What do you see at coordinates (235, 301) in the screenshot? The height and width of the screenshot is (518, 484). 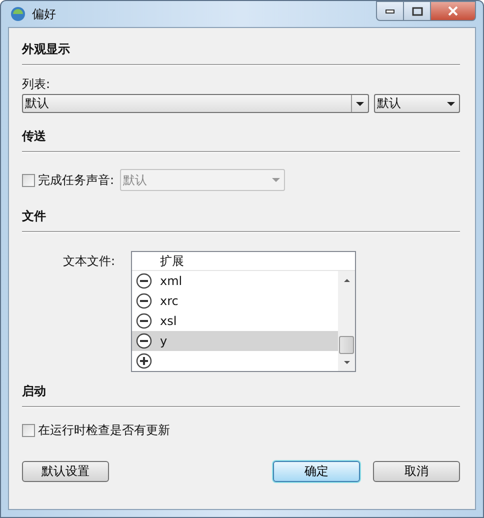 I see `table-row: xrc` at bounding box center [235, 301].